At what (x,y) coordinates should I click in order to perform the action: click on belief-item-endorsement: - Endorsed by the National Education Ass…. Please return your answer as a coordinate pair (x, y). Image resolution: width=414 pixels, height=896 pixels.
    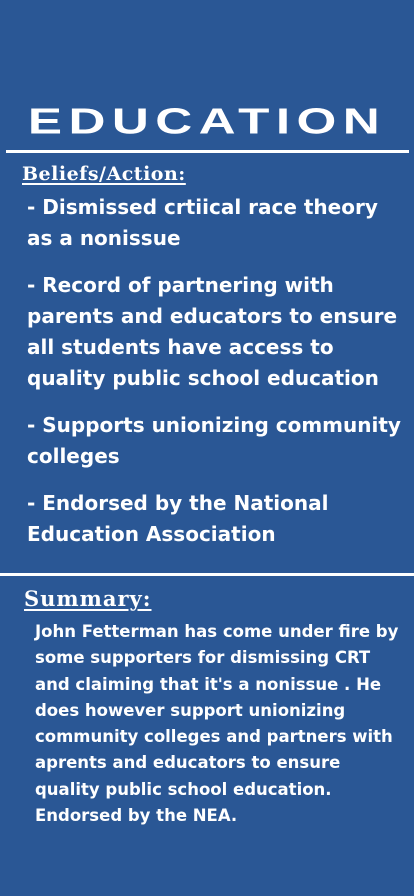
    Looking at the image, I should click on (178, 518).